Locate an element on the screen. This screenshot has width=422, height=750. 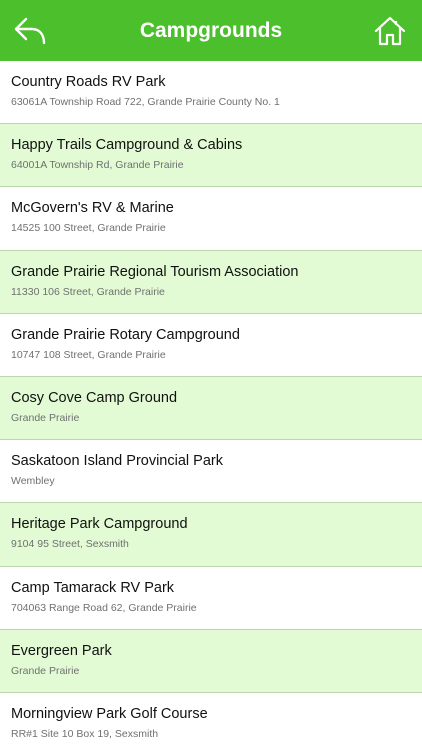
campground-address: 11330 106 Street, Grande Prairie is located at coordinates (88, 291).